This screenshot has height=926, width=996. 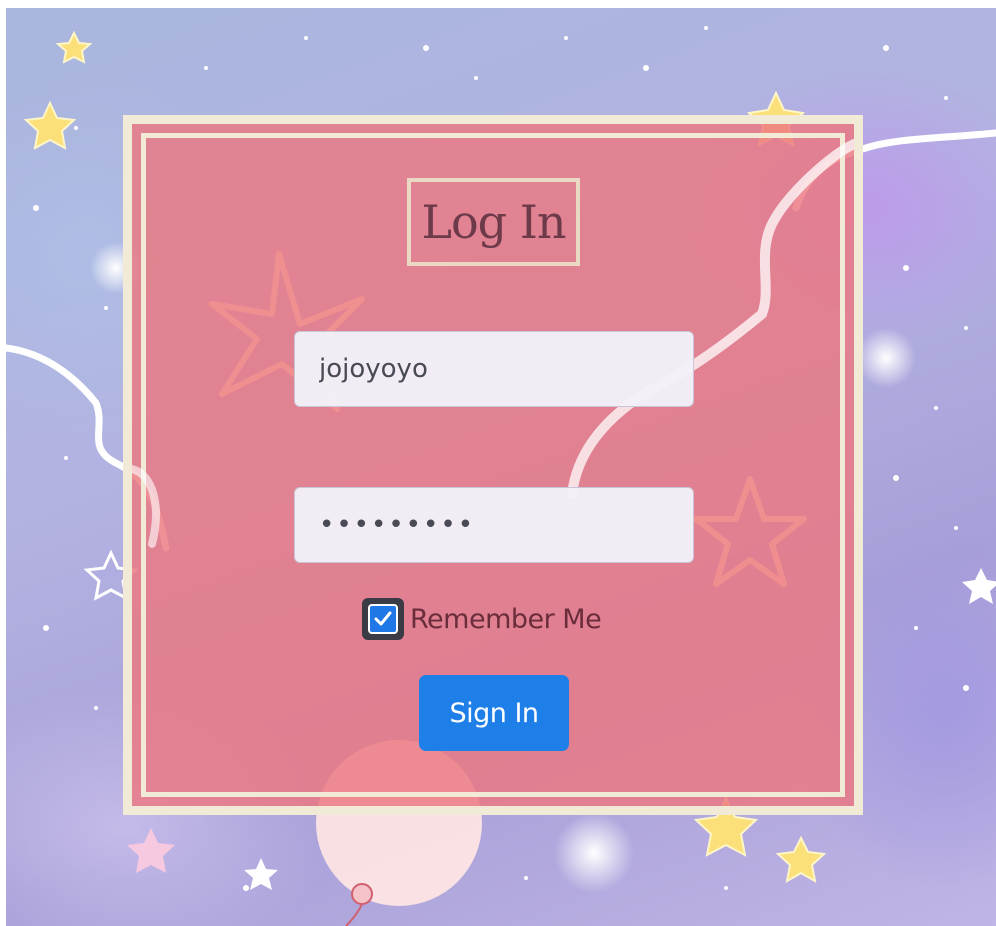 I want to click on balloon-knot, so click(x=362, y=894).